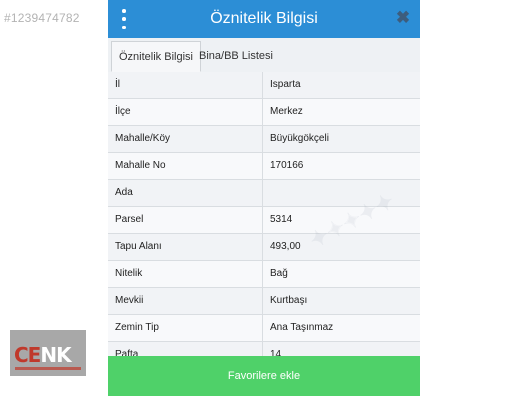 This screenshot has width=528, height=396. Describe the element at coordinates (403, 18) in the screenshot. I see `close-icon: ✖` at that location.